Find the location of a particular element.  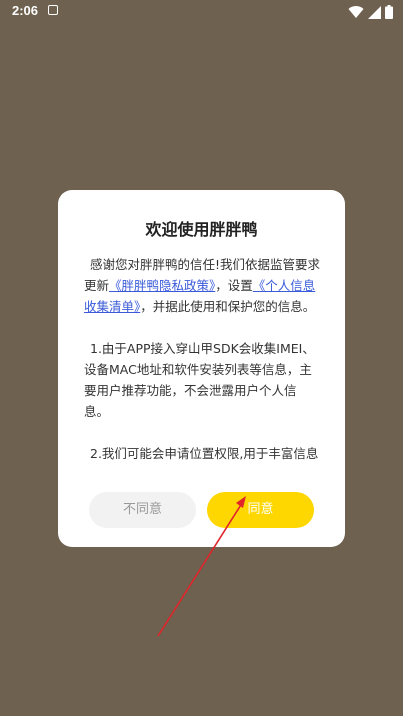

notification-icon is located at coordinates (53, 10).